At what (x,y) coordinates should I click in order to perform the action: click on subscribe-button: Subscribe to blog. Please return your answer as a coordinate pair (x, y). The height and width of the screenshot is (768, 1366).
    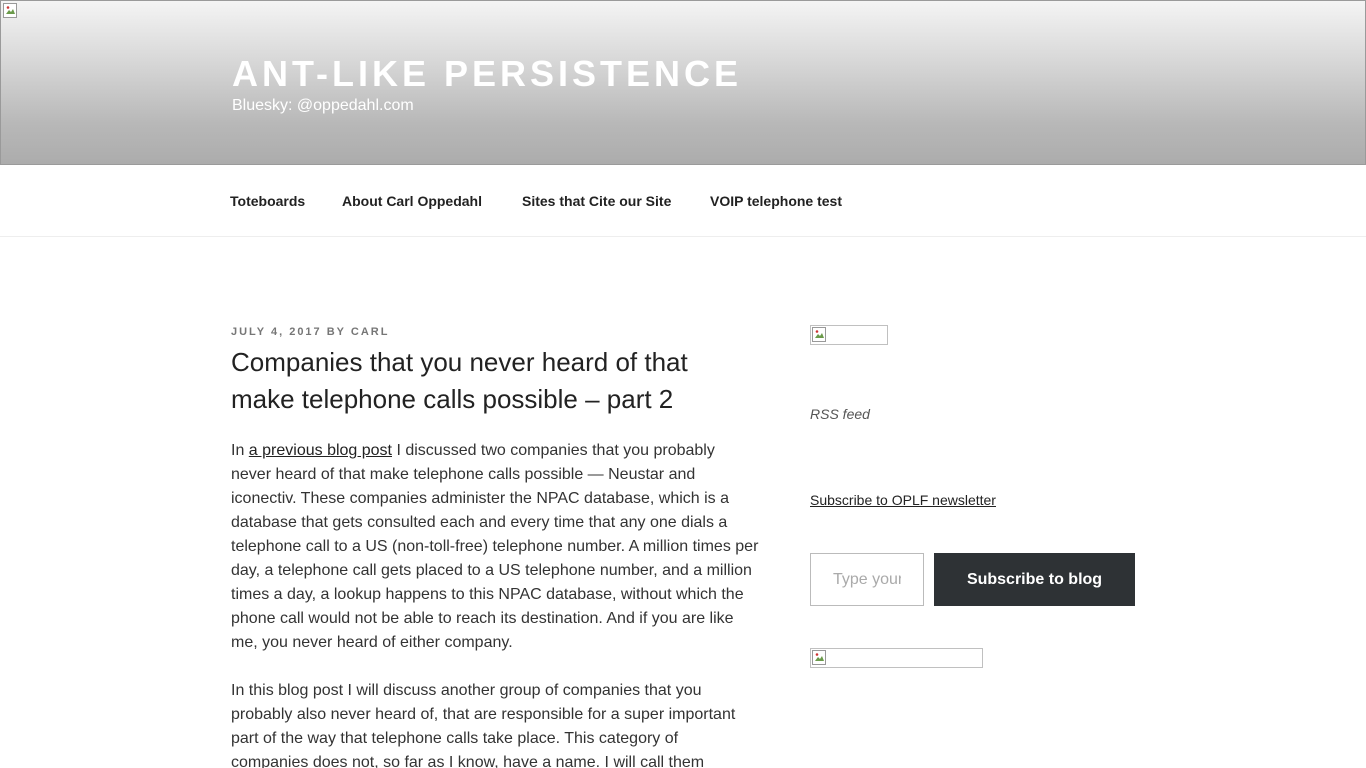
    Looking at the image, I should click on (1034, 579).